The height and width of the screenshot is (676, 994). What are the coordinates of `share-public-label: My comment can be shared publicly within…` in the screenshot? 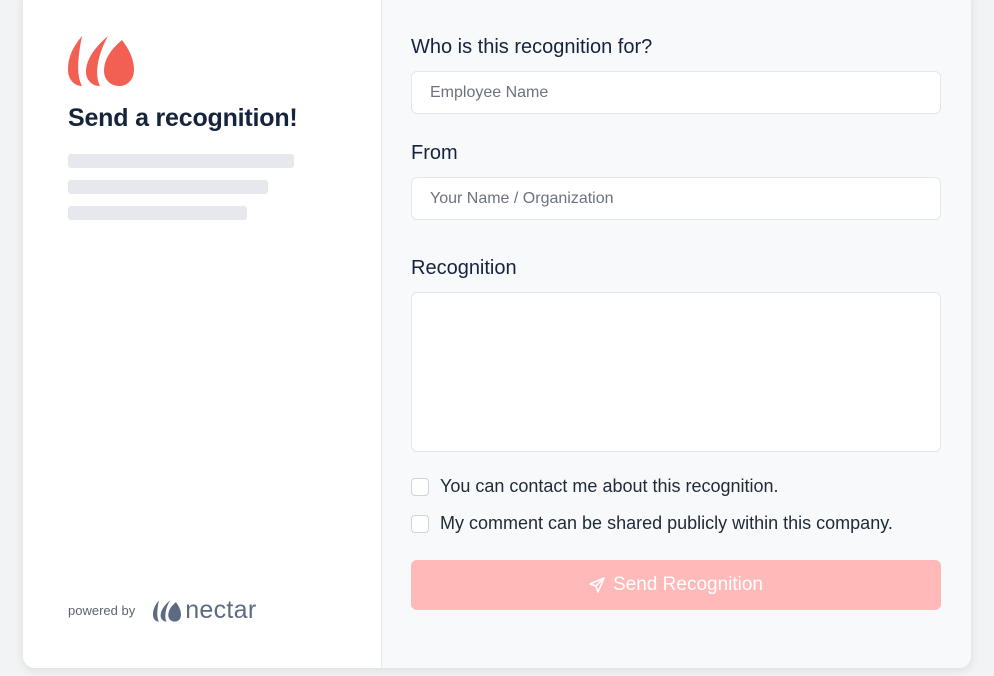 It's located at (666, 523).